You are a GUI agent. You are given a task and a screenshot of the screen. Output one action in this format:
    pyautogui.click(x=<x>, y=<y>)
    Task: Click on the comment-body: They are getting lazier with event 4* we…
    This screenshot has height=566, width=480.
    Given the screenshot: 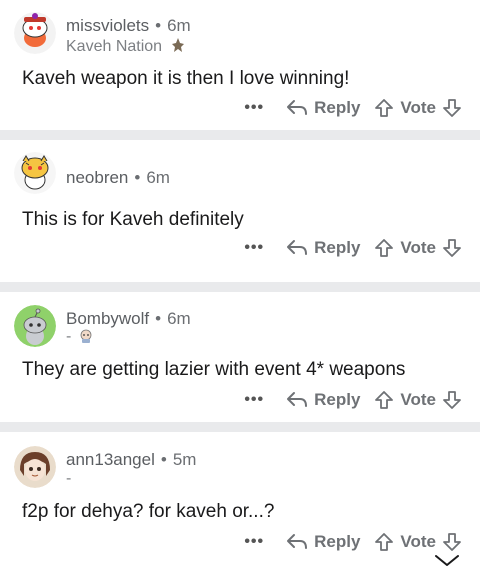 What is the action you would take?
    pyautogui.click(x=214, y=369)
    